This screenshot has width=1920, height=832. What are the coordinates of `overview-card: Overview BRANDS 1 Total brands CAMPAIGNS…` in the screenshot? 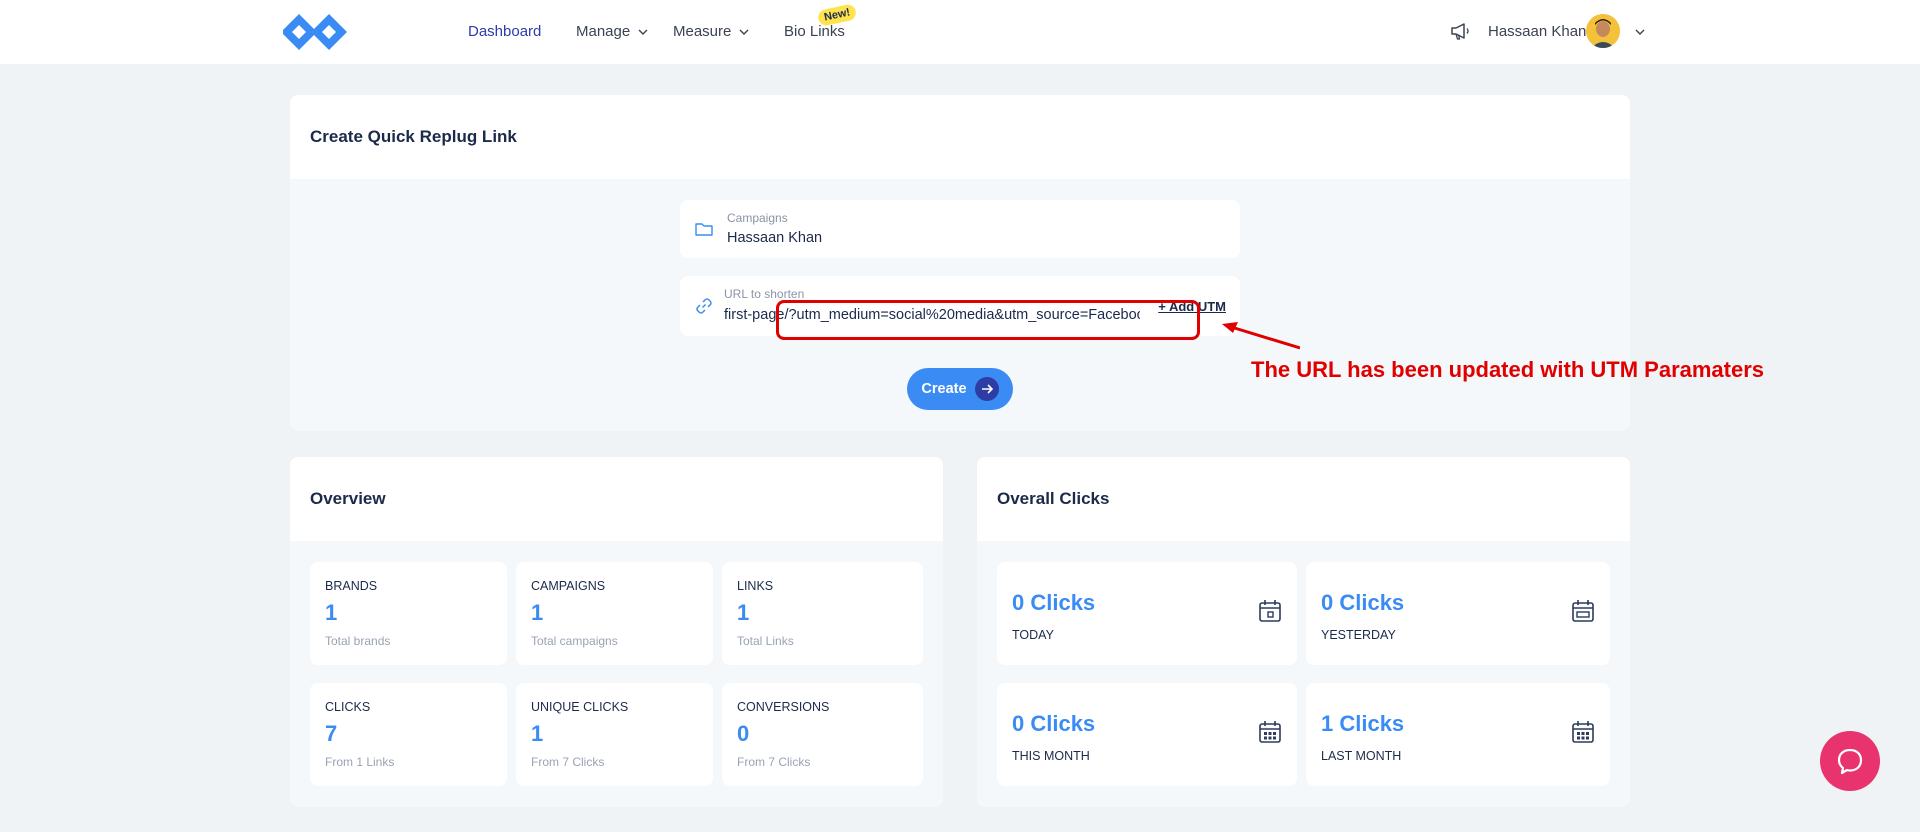 It's located at (616, 632).